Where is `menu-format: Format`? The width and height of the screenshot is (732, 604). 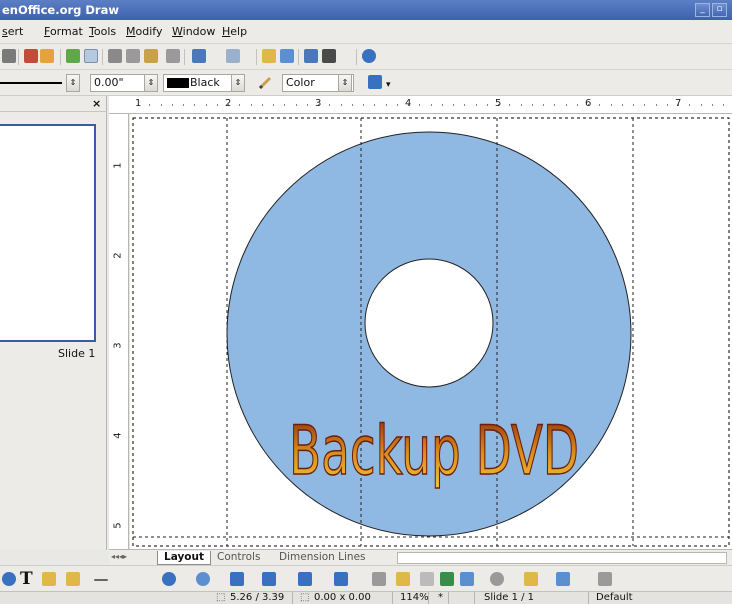
menu-format: Format is located at coordinates (63, 31).